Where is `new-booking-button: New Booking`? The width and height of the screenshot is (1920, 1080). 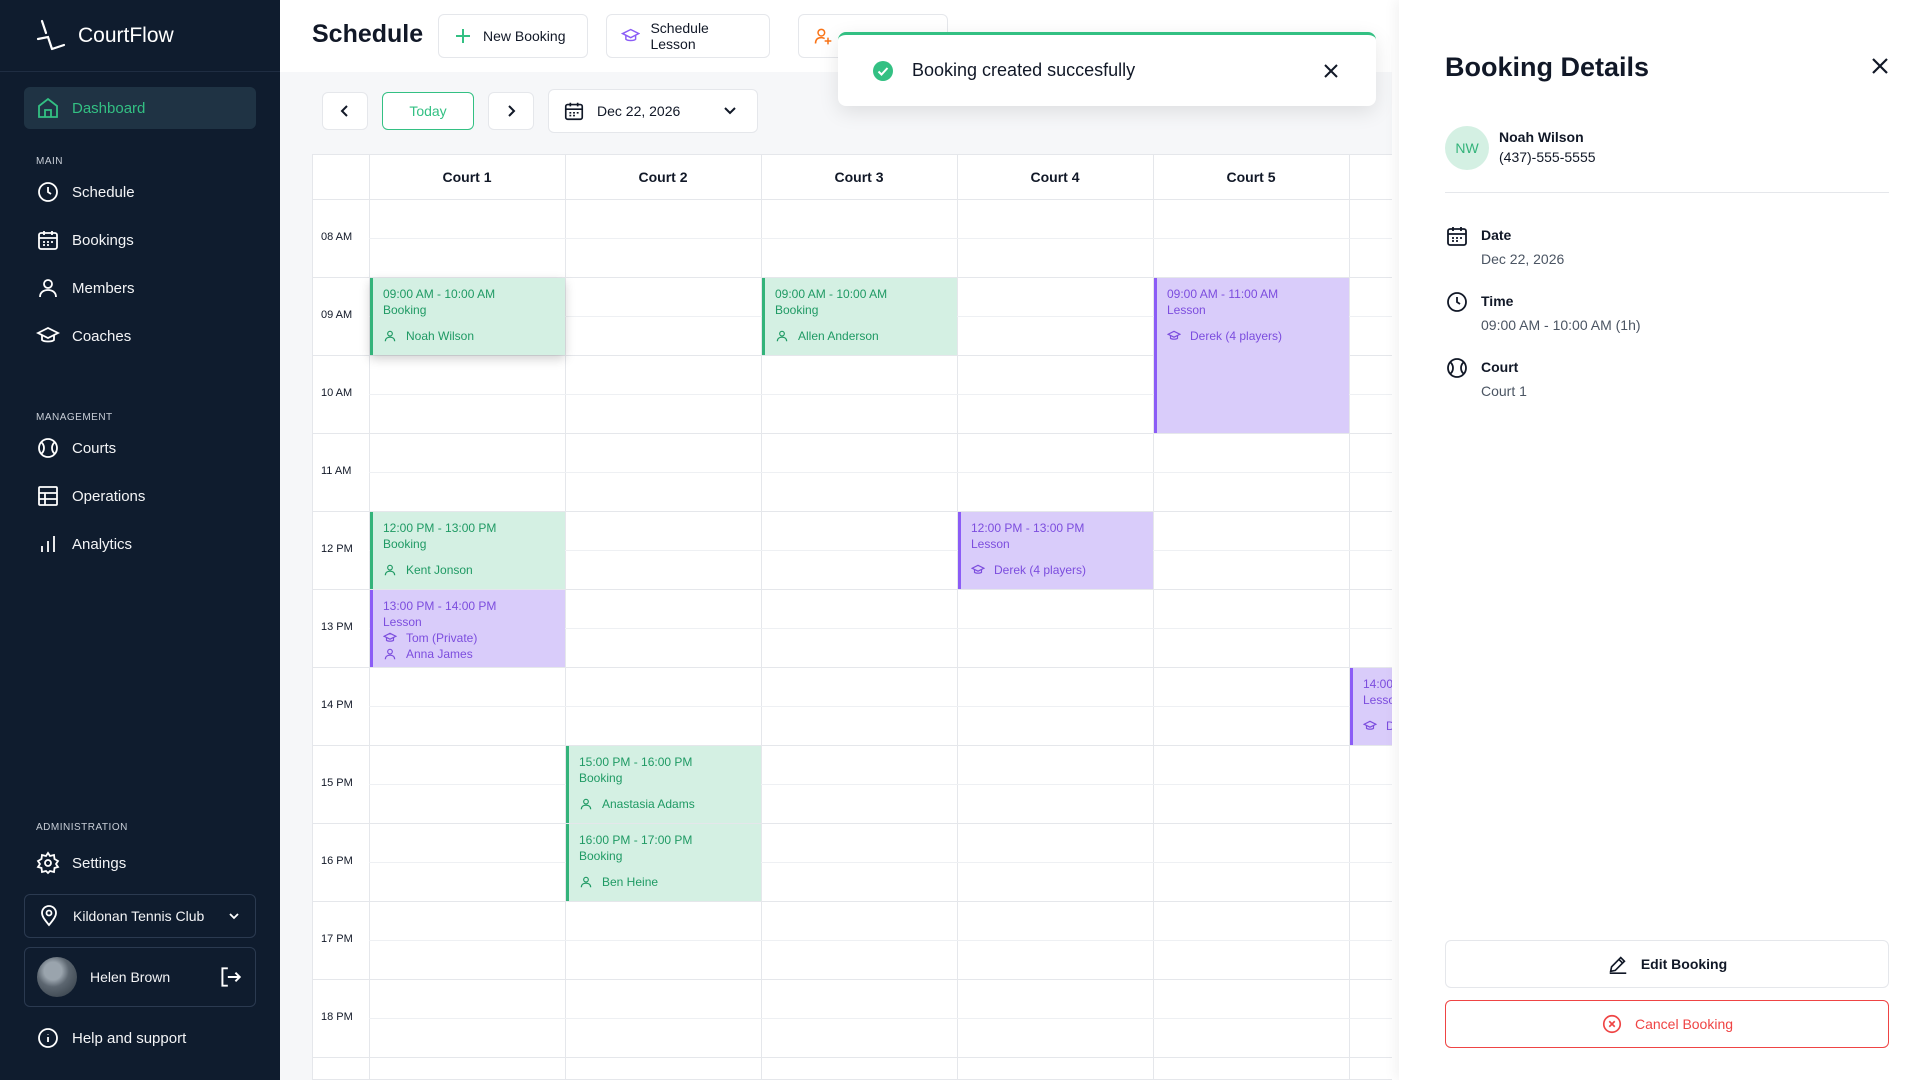 new-booking-button: New Booking is located at coordinates (513, 36).